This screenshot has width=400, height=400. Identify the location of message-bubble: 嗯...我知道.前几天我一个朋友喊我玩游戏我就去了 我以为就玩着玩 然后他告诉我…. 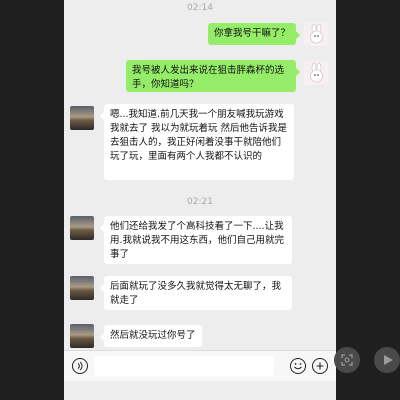
(197, 142).